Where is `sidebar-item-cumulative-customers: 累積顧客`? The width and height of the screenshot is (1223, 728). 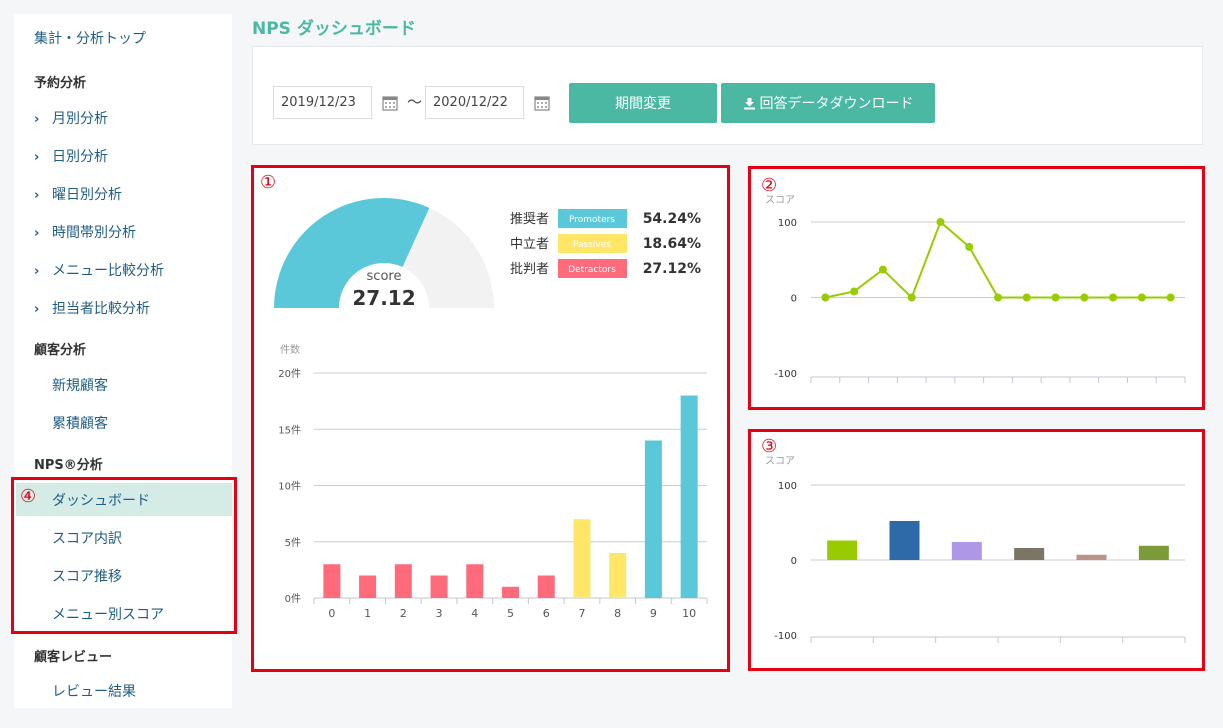 sidebar-item-cumulative-customers: 累積顧客 is located at coordinates (161, 423).